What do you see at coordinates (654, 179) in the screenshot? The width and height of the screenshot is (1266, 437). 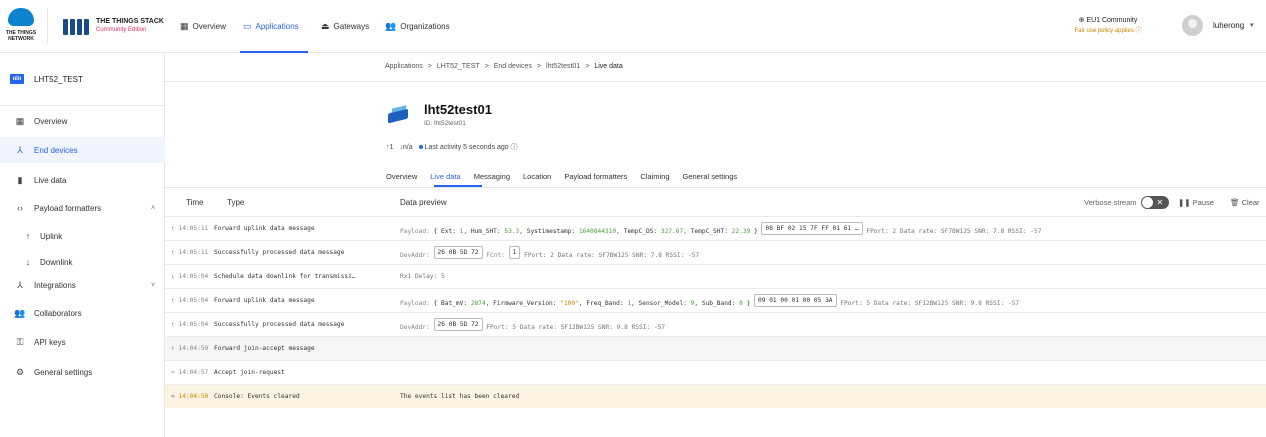 I see `tab-claiming: Claiming` at bounding box center [654, 179].